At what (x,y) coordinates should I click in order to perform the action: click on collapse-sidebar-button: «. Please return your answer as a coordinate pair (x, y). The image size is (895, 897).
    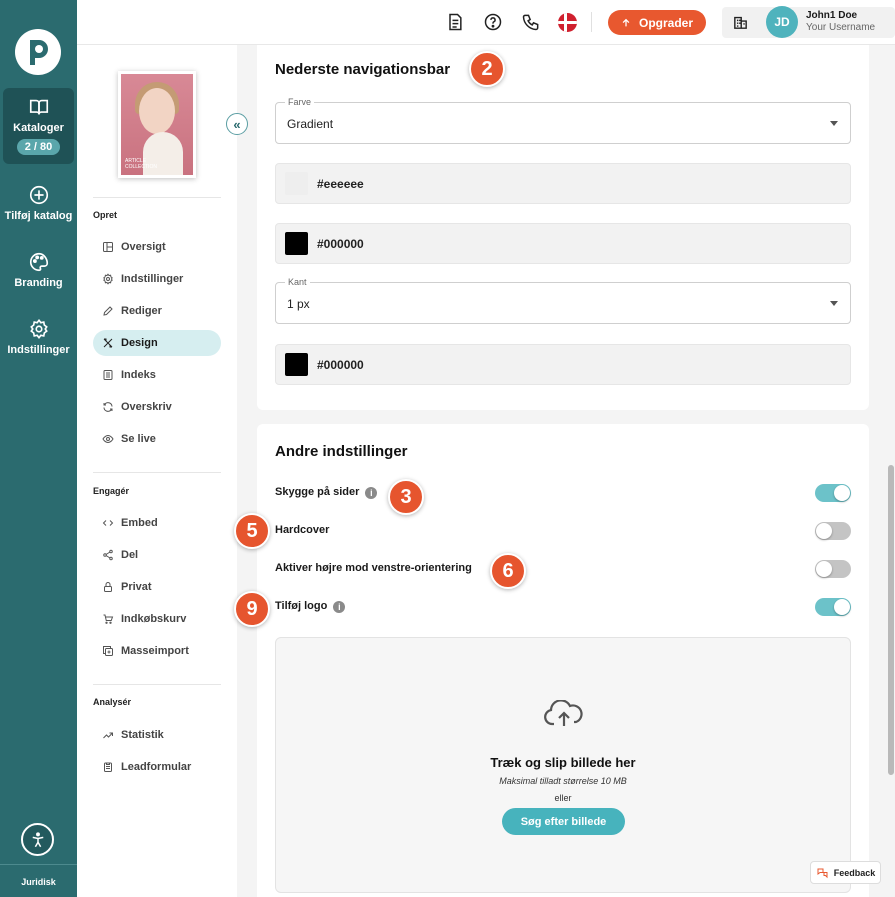
    Looking at the image, I should click on (237, 124).